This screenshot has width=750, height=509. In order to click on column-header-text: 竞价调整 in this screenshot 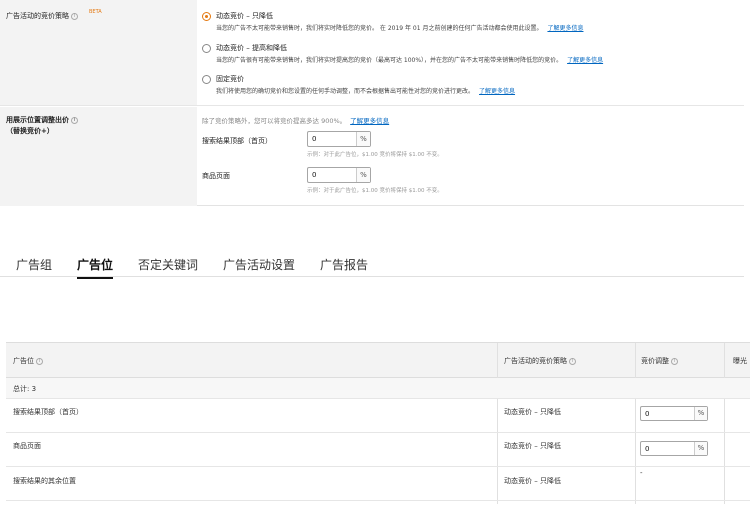, I will do `click(655, 361)`.